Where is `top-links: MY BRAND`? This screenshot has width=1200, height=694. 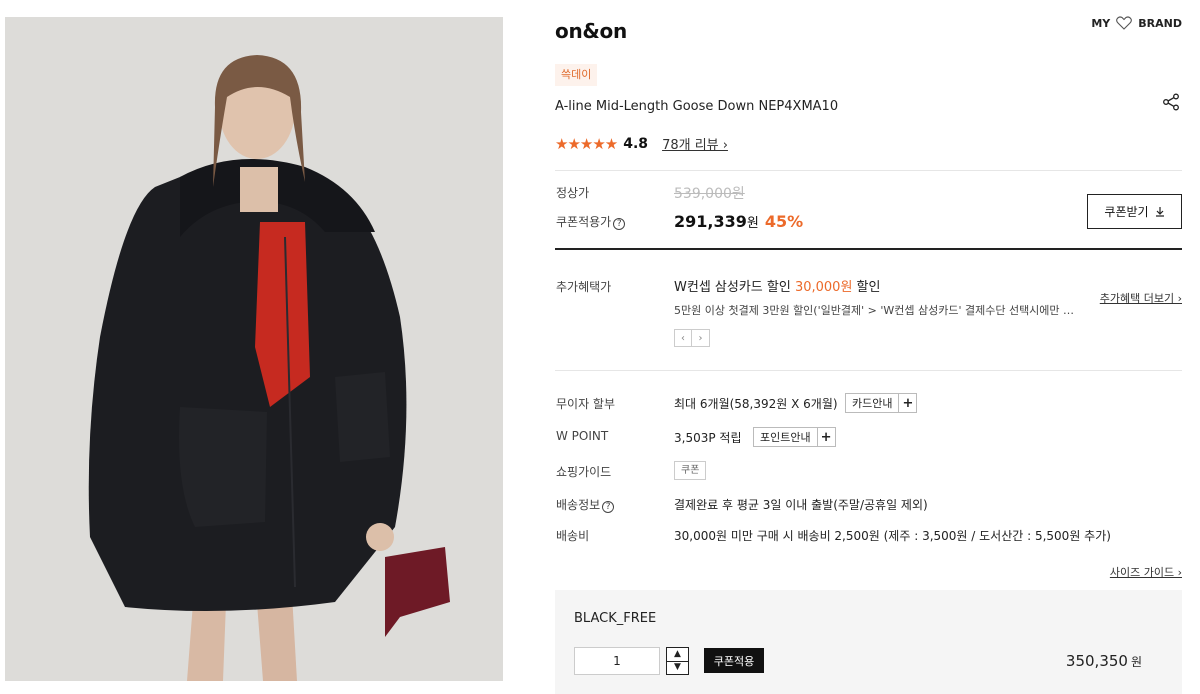 top-links: MY BRAND is located at coordinates (1136, 23).